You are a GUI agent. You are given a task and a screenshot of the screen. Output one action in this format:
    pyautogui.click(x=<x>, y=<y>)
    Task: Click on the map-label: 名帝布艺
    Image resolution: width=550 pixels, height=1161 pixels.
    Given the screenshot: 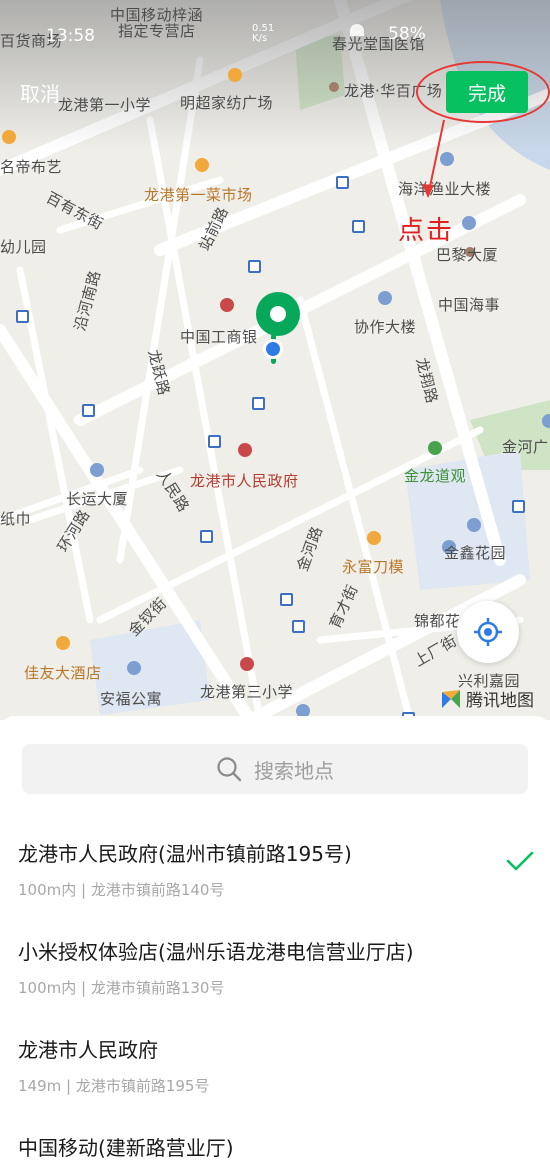 What is the action you would take?
    pyautogui.click(x=31, y=167)
    